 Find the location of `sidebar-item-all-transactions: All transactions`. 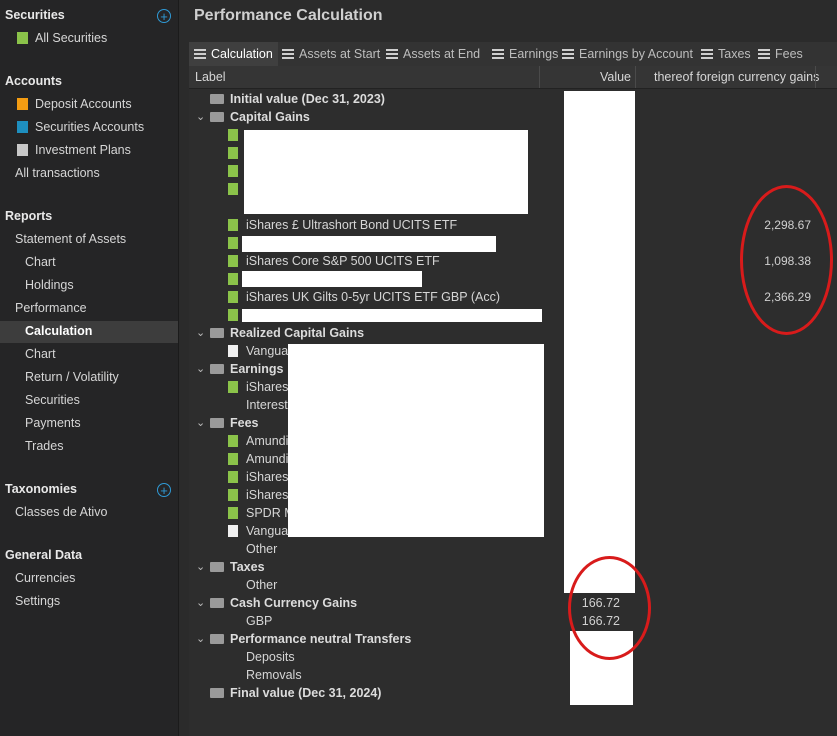

sidebar-item-all-transactions: All transactions is located at coordinates (57, 173).